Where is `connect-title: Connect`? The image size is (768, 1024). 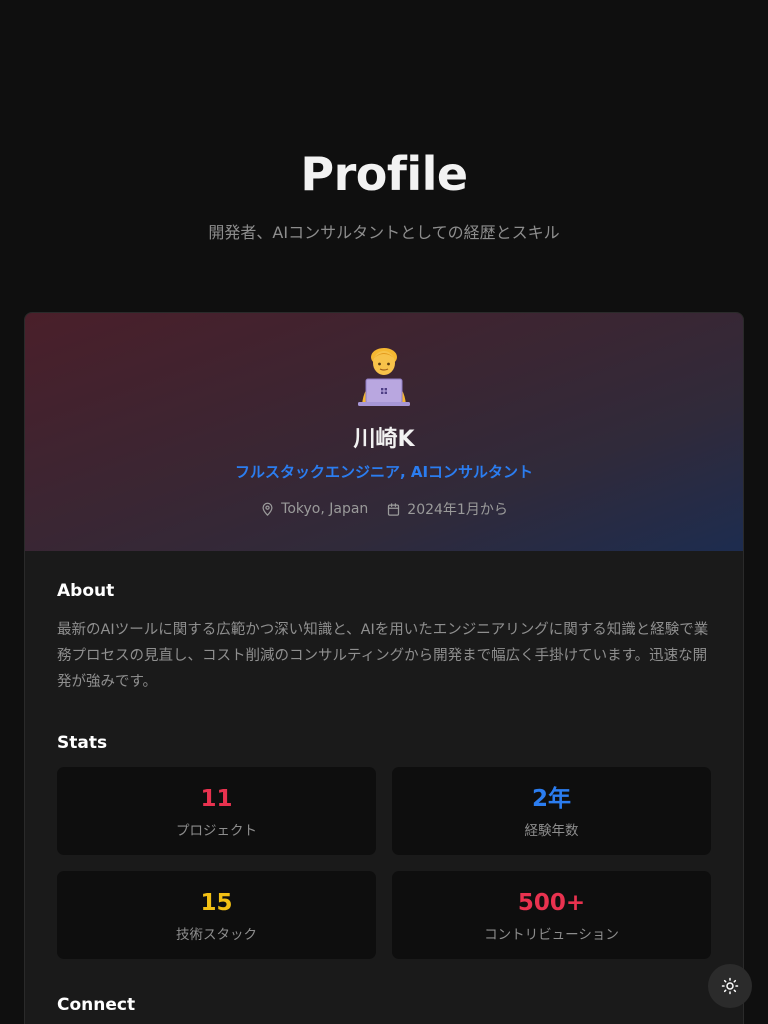
connect-title: Connect is located at coordinates (96, 1005).